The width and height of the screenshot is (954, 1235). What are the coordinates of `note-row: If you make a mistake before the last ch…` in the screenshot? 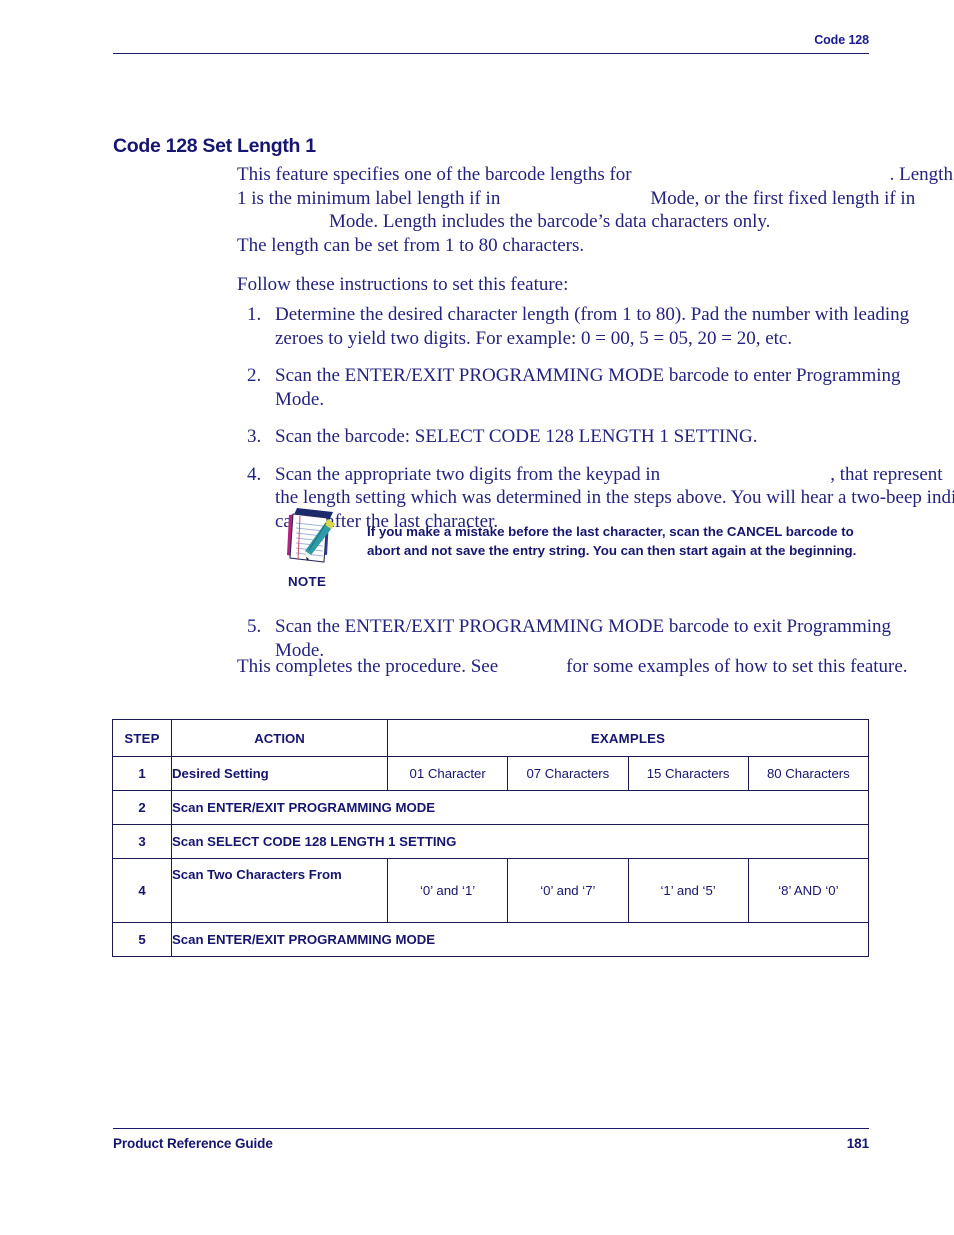 It's located at (578, 537).